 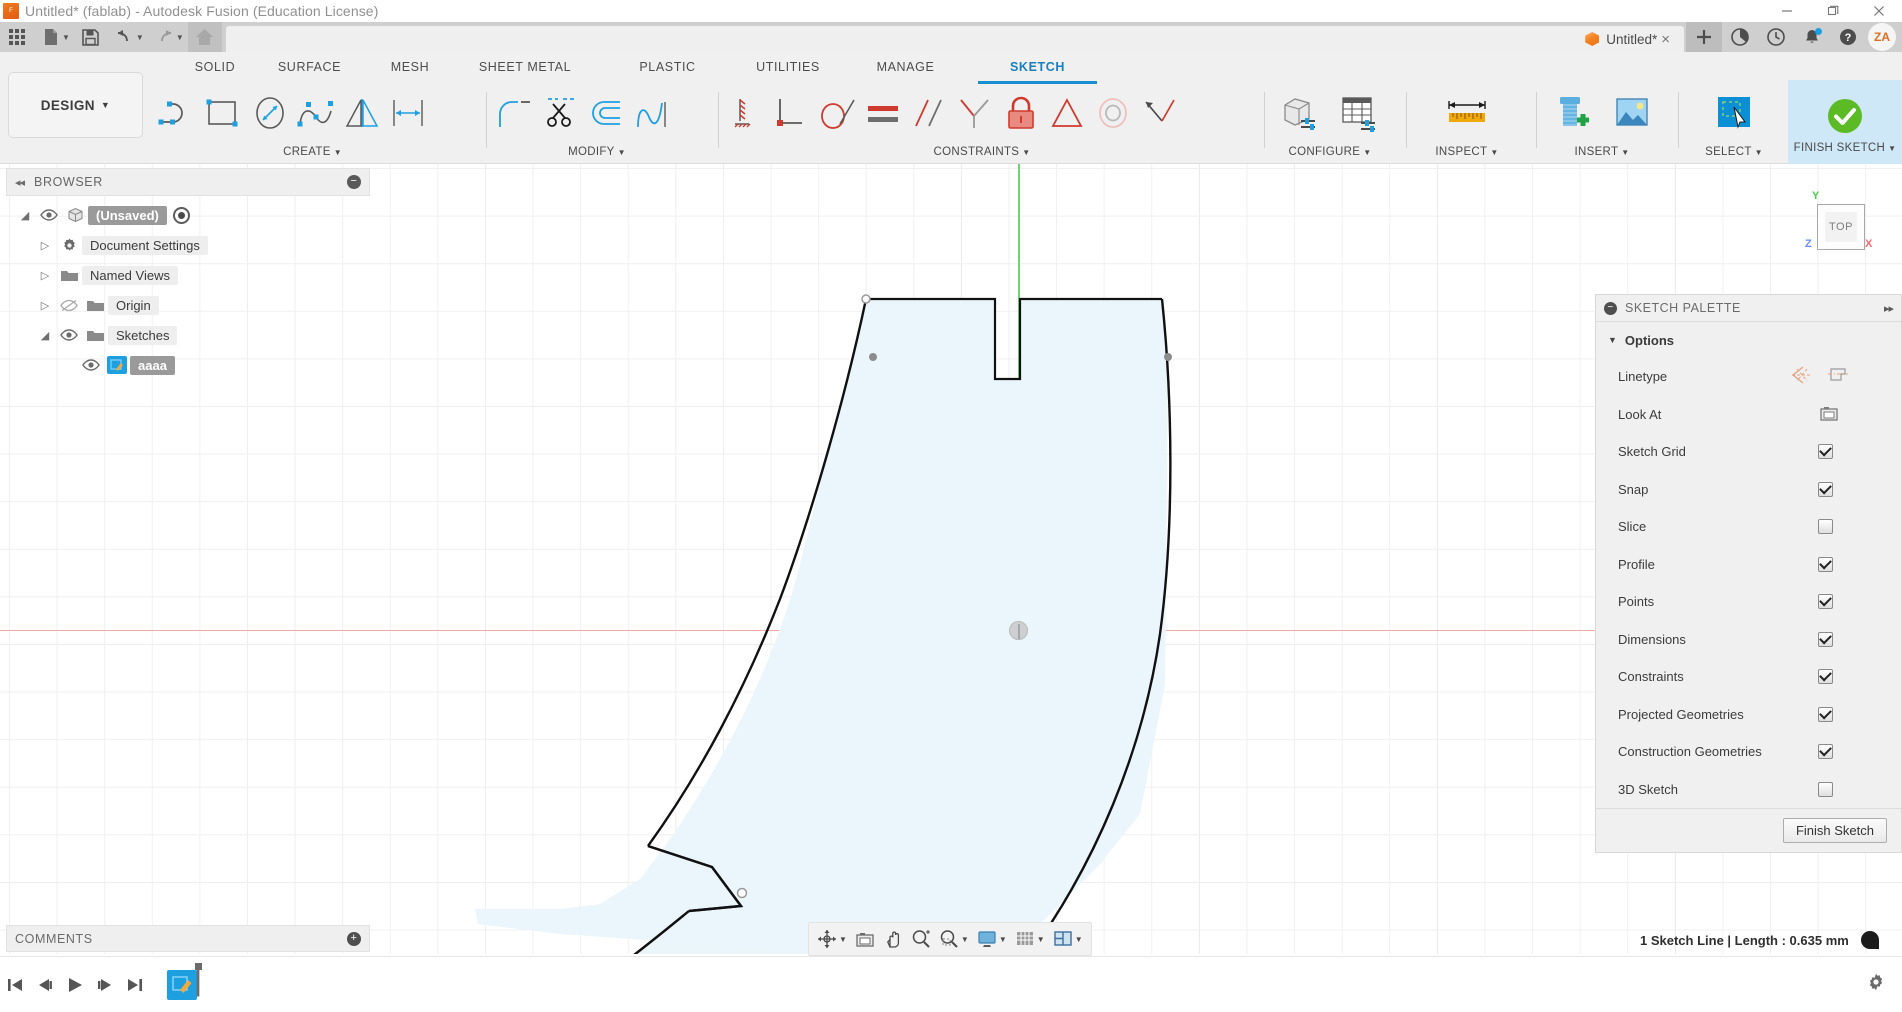 I want to click on palette-row-sketch-grid: Sketch Grid, so click(x=1748, y=452).